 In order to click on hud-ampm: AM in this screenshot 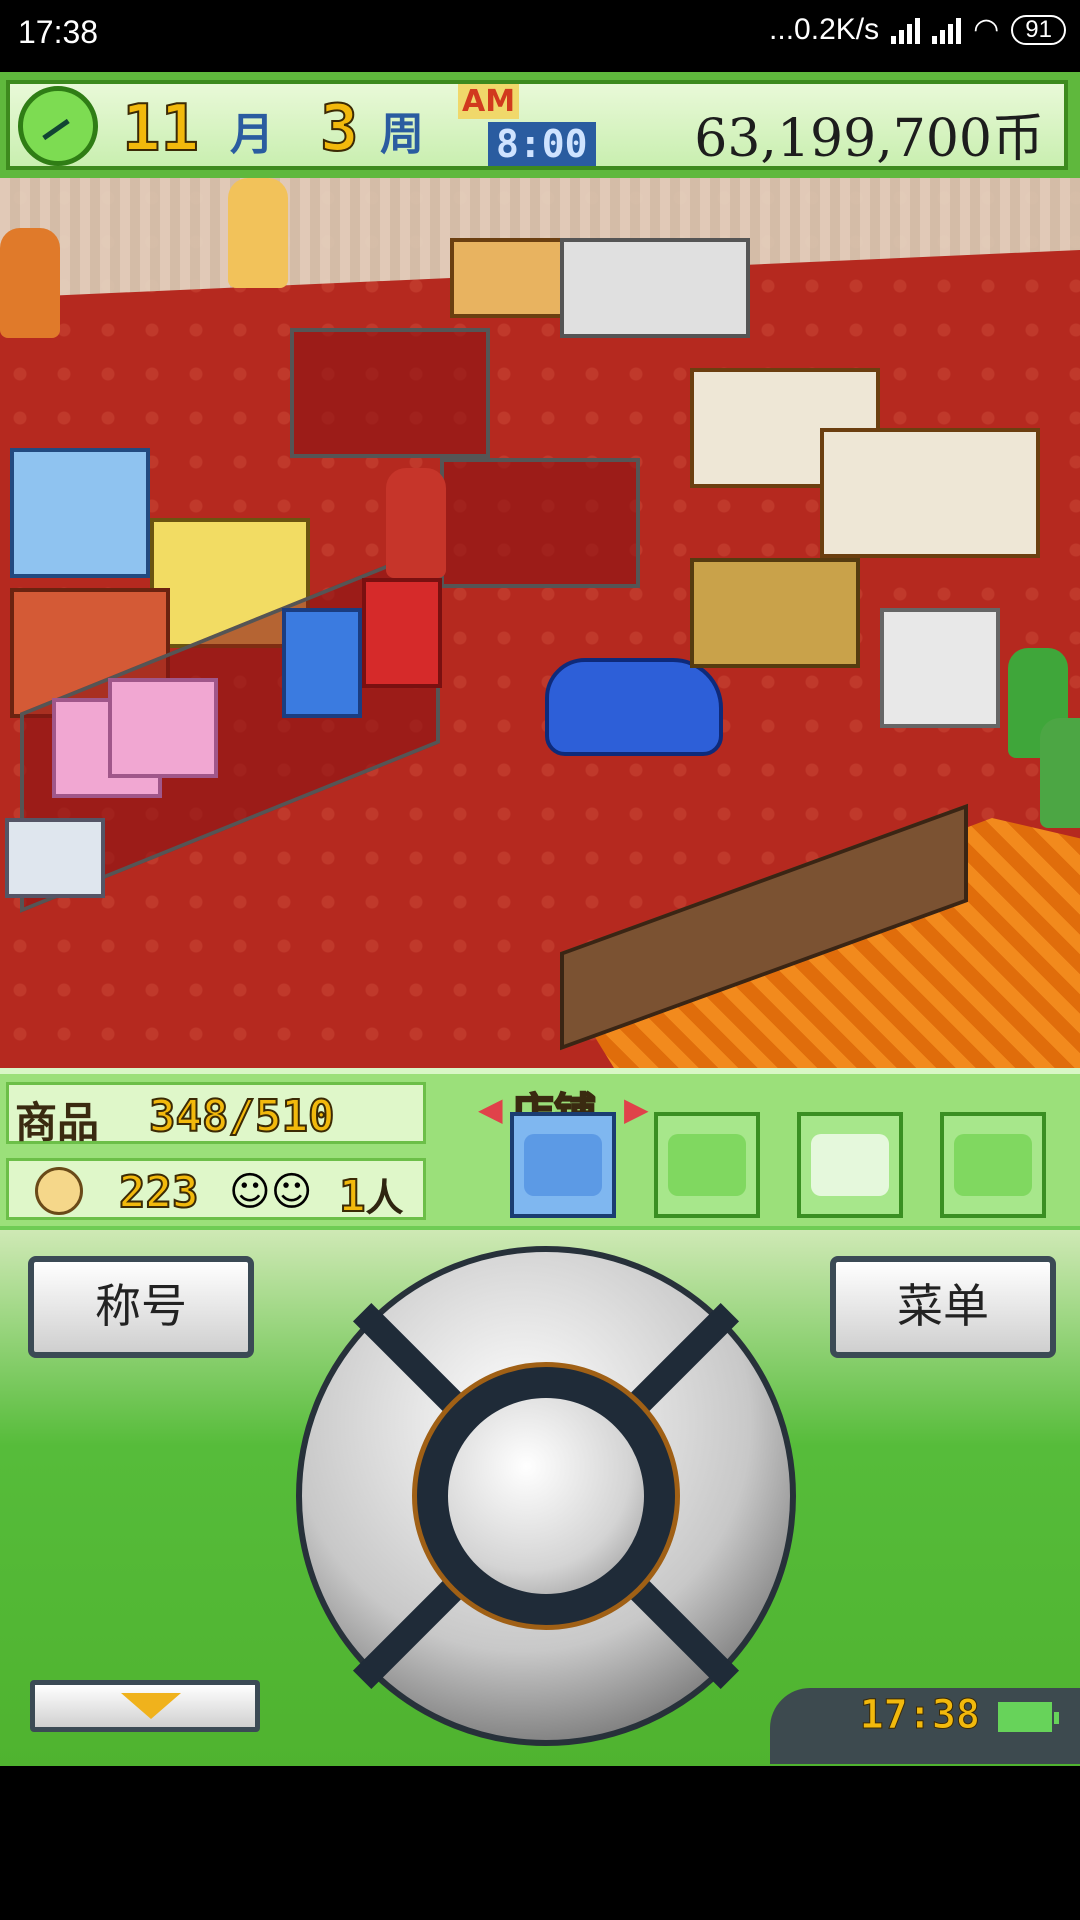, I will do `click(489, 101)`.